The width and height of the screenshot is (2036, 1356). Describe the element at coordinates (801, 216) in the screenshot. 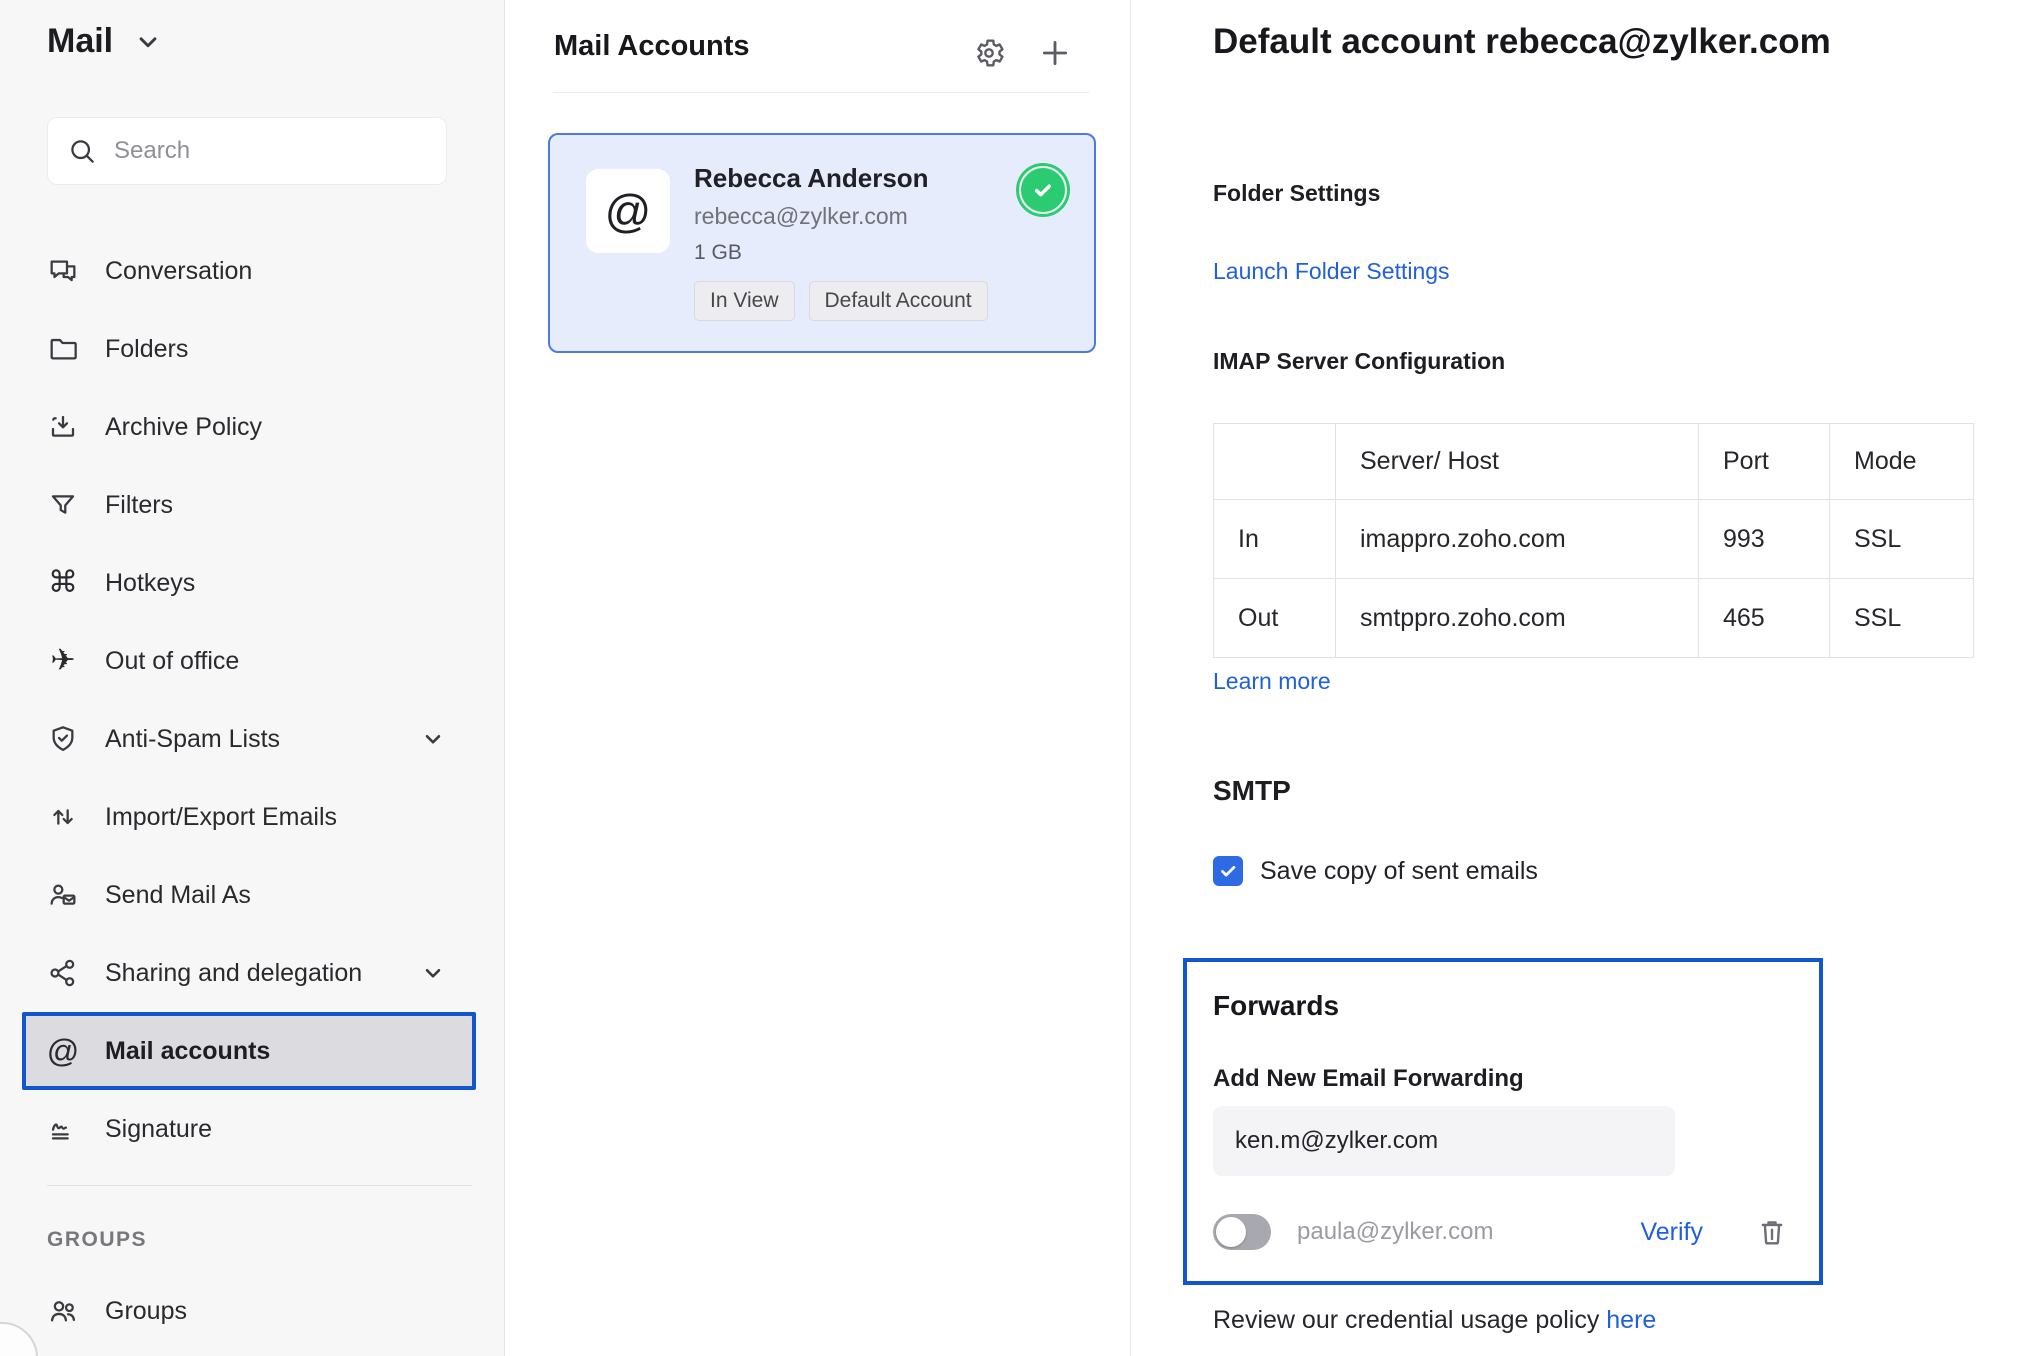

I see `account-email: rebecca@zylker.com` at that location.